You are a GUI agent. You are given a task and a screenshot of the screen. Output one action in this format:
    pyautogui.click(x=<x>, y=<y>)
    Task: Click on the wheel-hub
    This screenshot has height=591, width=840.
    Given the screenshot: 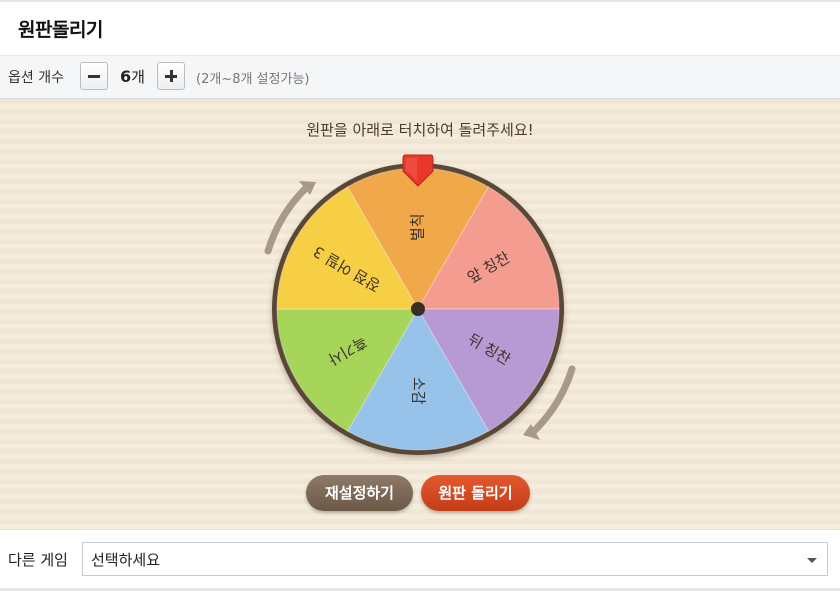 What is the action you would take?
    pyautogui.click(x=418, y=309)
    